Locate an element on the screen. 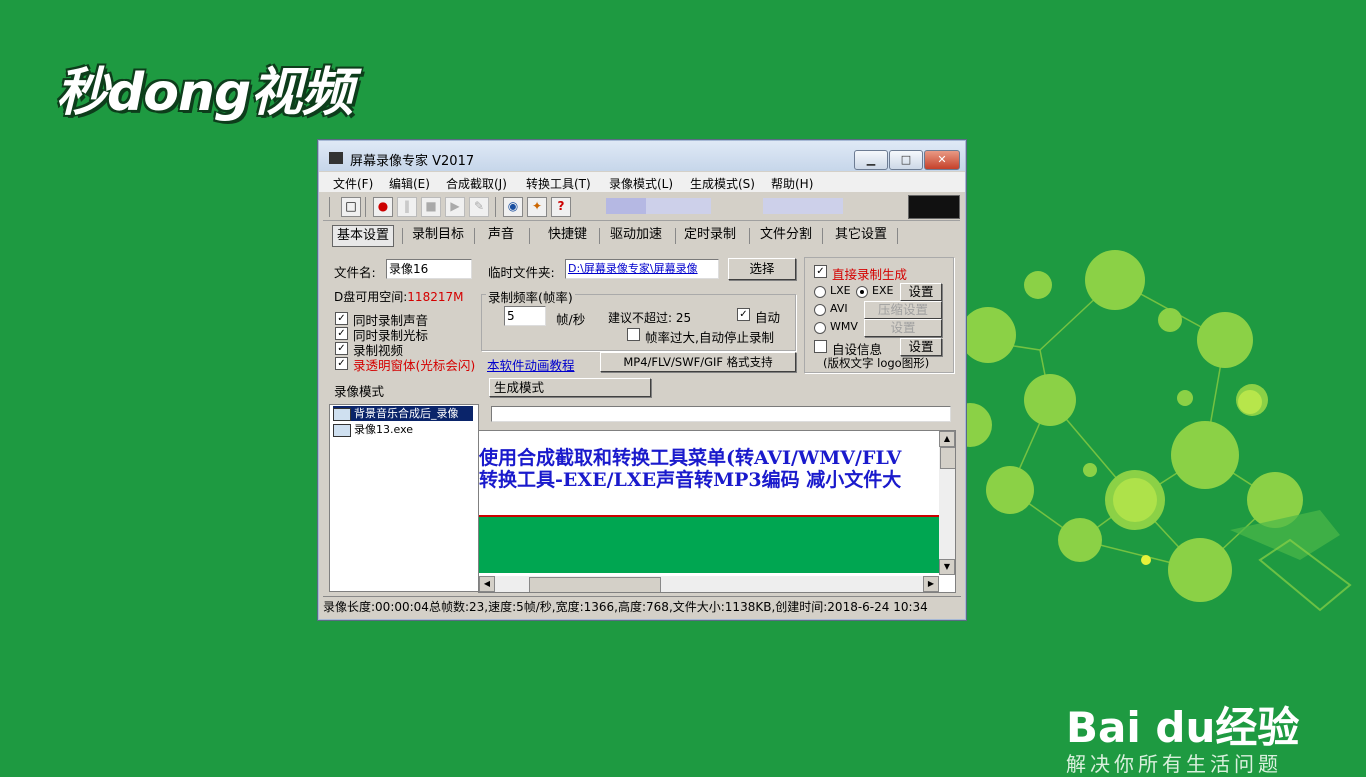 This screenshot has height=777, width=1366. vertical-scrollbar: ▲ ▼ is located at coordinates (947, 503).